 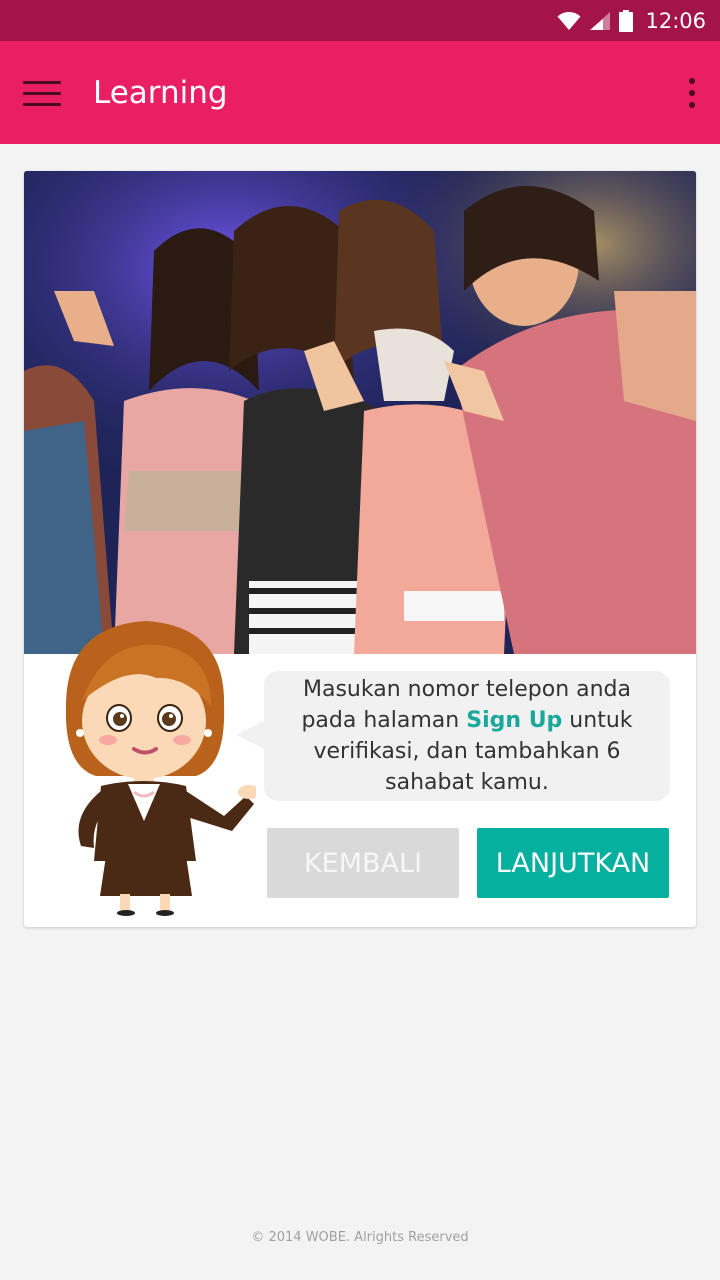 I want to click on wifi-icon, so click(x=569, y=21).